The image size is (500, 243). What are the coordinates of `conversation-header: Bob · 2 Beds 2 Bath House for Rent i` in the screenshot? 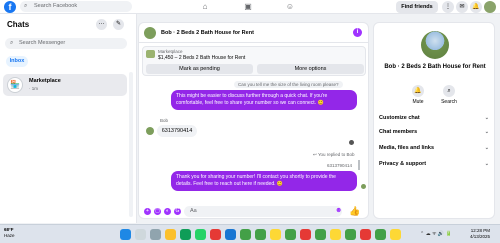 It's located at (253, 33).